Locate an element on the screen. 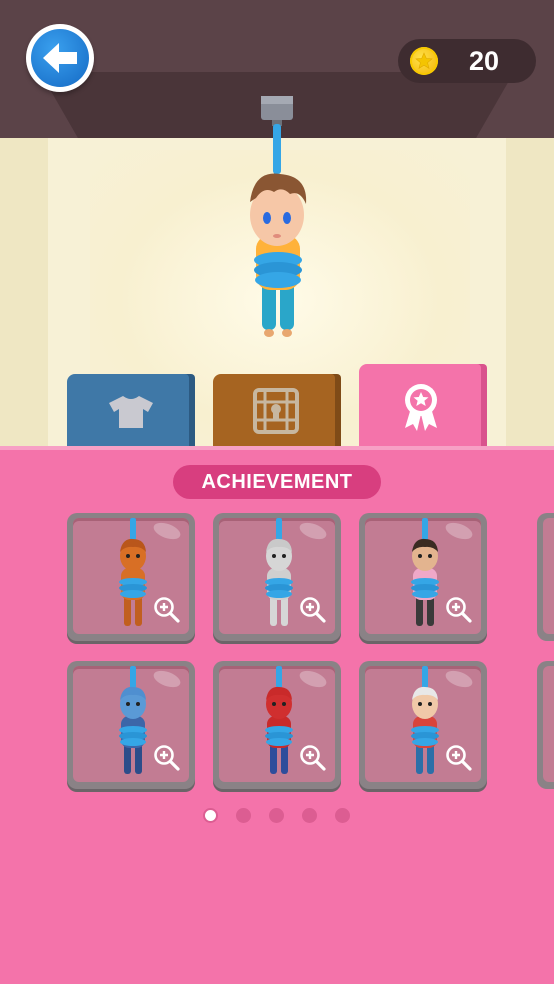 The image size is (554, 984). tab-achievement is located at coordinates (423, 406).